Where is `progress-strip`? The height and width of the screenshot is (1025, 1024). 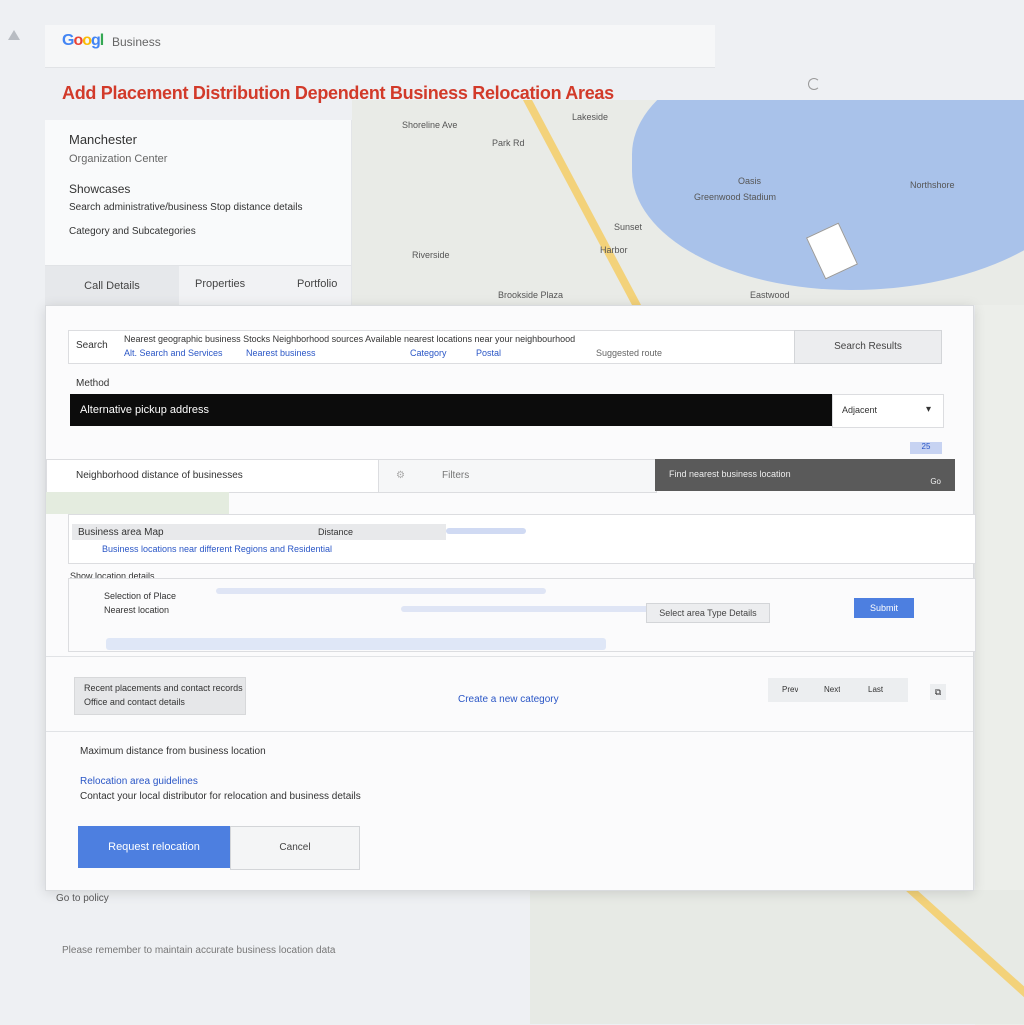
progress-strip is located at coordinates (137, 503).